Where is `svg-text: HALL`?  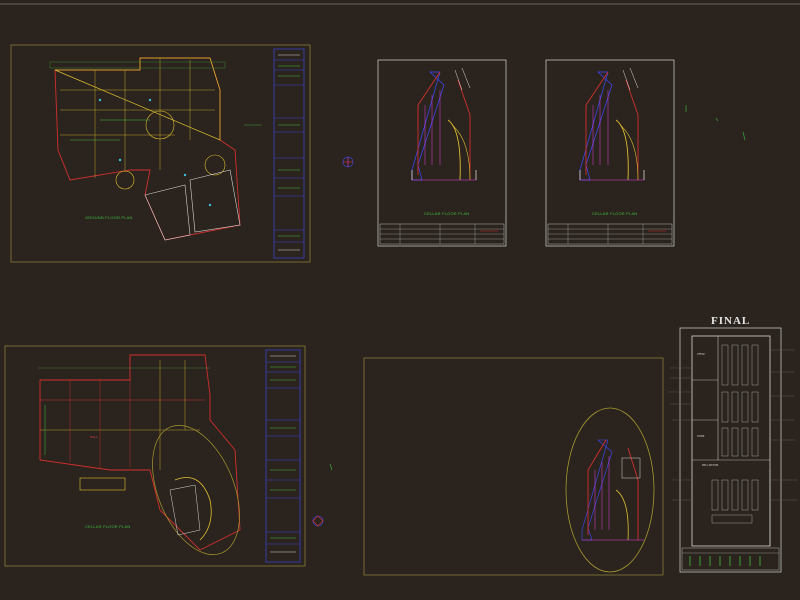 svg-text: HALL is located at coordinates (94, 437).